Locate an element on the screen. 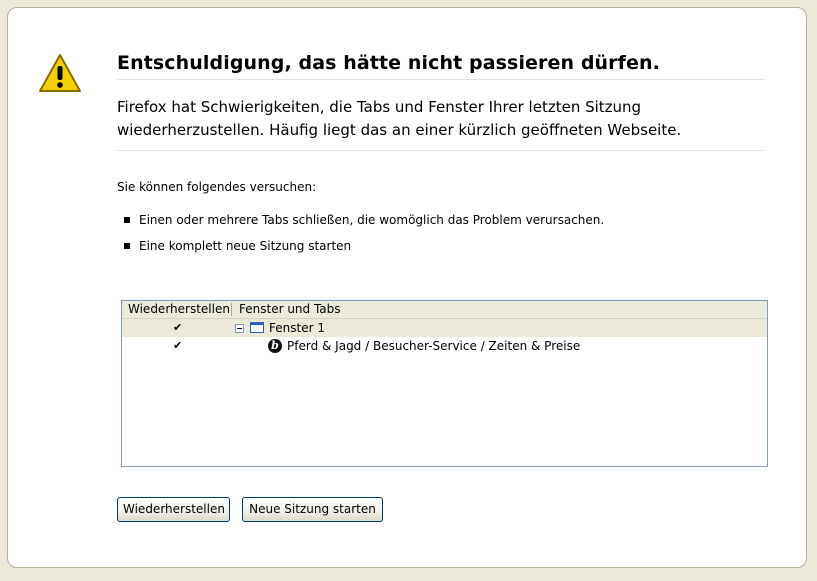 This screenshot has width=817, height=581. warning-icon is located at coordinates (60, 73).